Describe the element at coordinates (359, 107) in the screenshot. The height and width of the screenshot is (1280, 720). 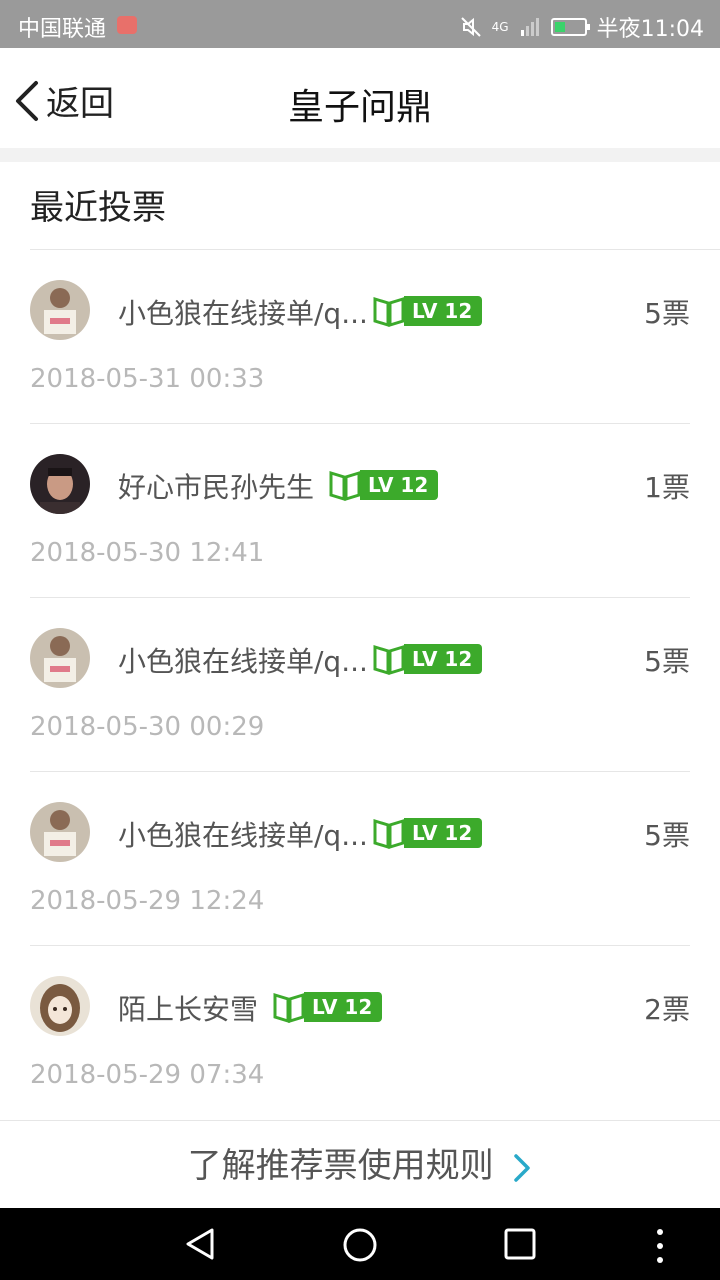
I see `page-title: 皇子问鼎` at that location.